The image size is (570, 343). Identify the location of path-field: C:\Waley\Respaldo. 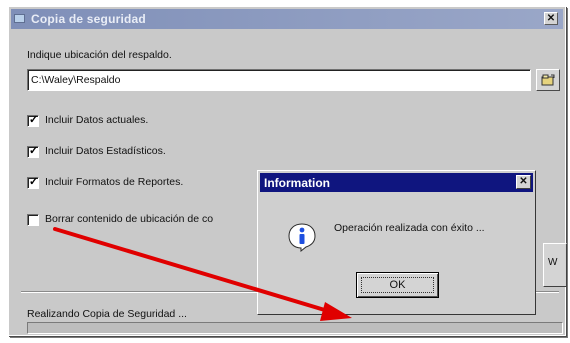
(279, 80).